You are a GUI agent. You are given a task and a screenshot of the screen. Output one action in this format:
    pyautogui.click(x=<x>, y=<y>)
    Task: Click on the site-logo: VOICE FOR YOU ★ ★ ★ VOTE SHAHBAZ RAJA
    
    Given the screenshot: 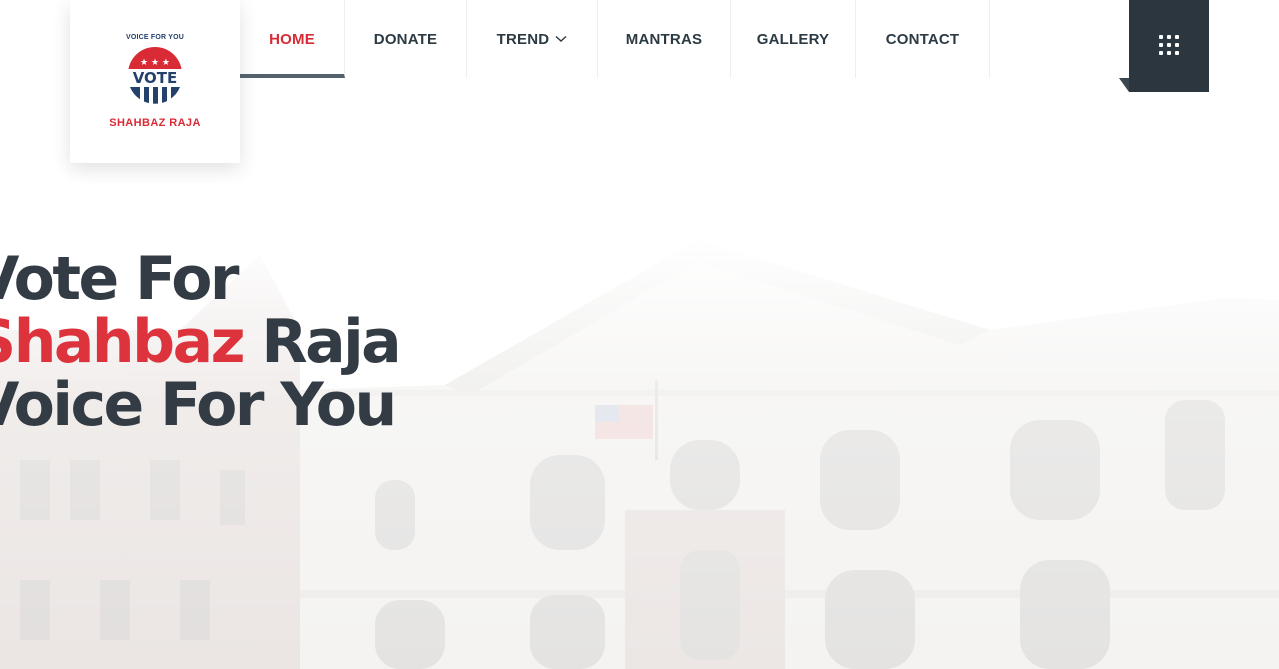 What is the action you would take?
    pyautogui.click(x=155, y=81)
    